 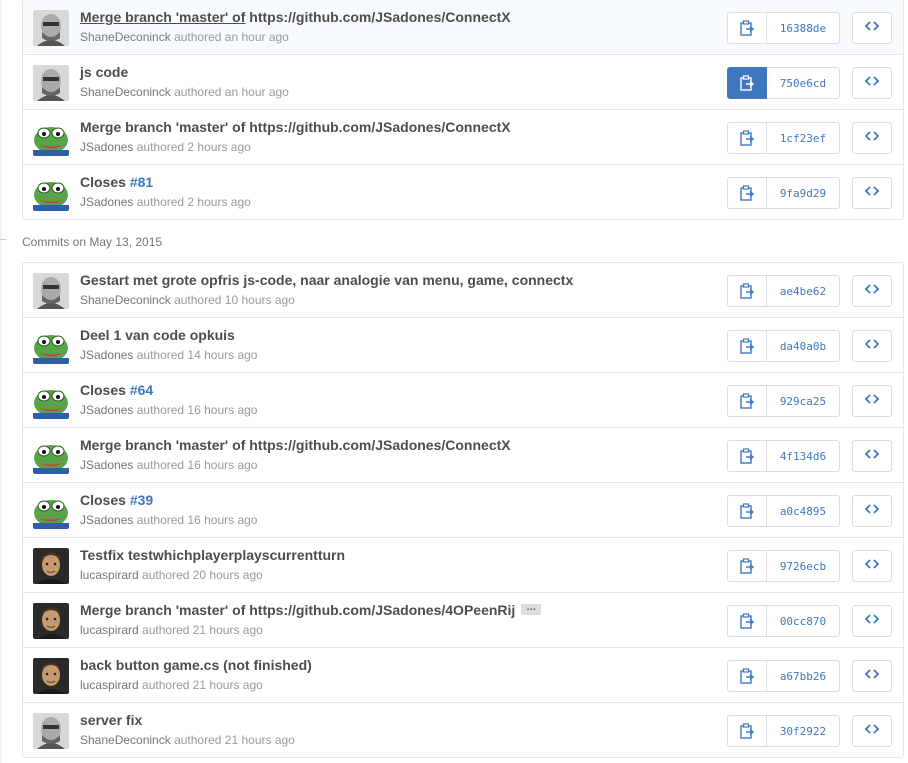 What do you see at coordinates (803, 193) in the screenshot?
I see `sha-button: 9fa9d29` at bounding box center [803, 193].